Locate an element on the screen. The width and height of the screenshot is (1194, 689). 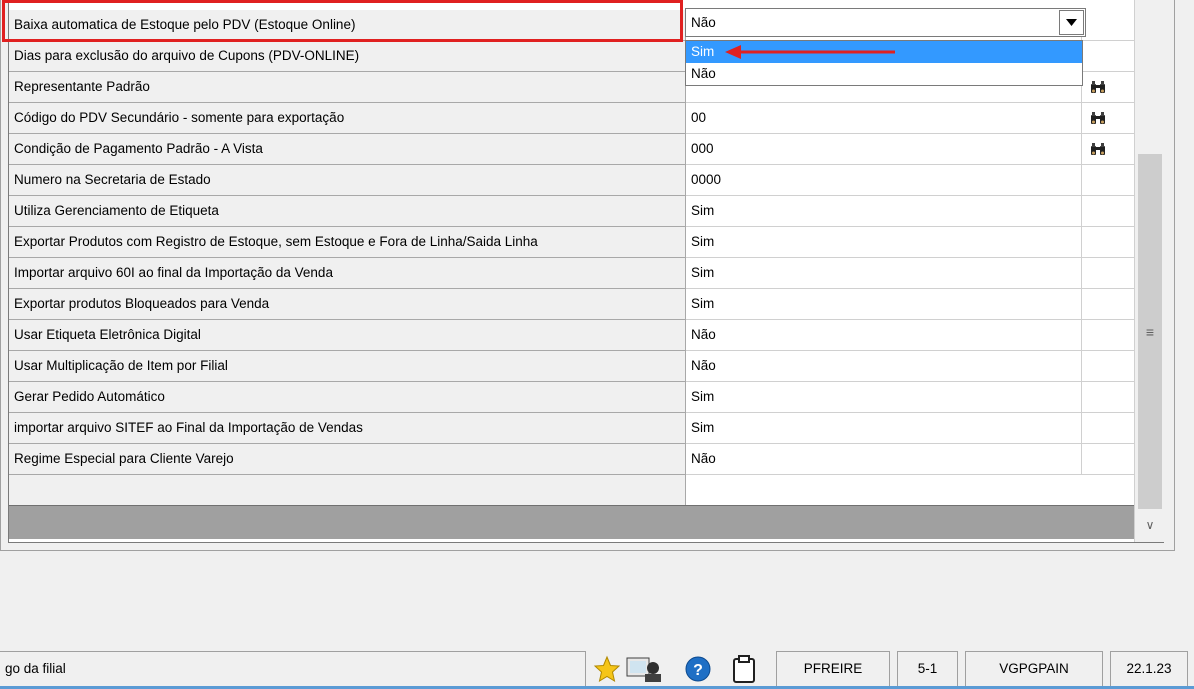
table-row: Usar Multiplicação de Item por Filial Não is located at coordinates (571, 366).